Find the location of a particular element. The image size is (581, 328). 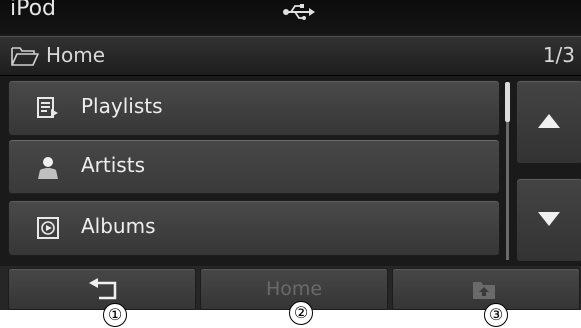

album-icon is located at coordinates (48, 228).